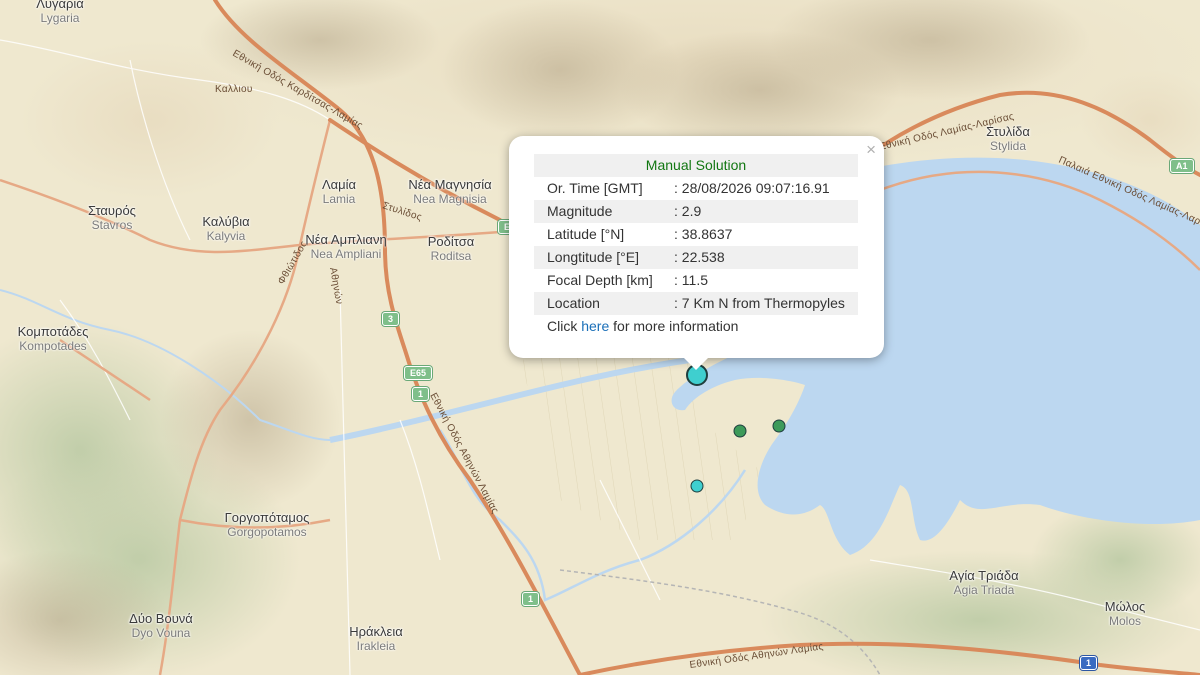  Describe the element at coordinates (871, 150) in the screenshot. I see `close-icon: ×` at that location.